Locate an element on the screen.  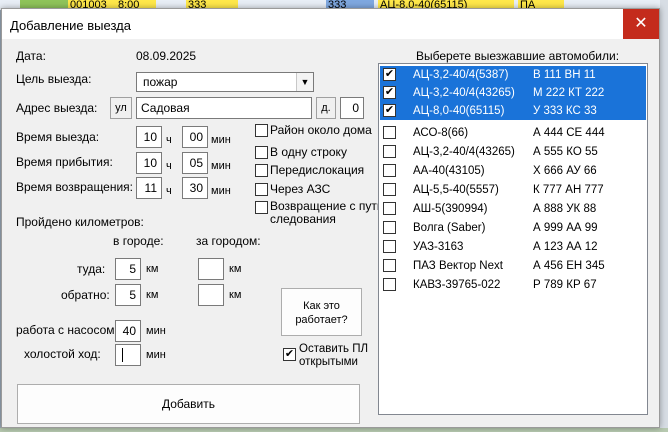
vehicle-row: АА-40(43105) Х 666 АУ 66 is located at coordinates (513, 171).